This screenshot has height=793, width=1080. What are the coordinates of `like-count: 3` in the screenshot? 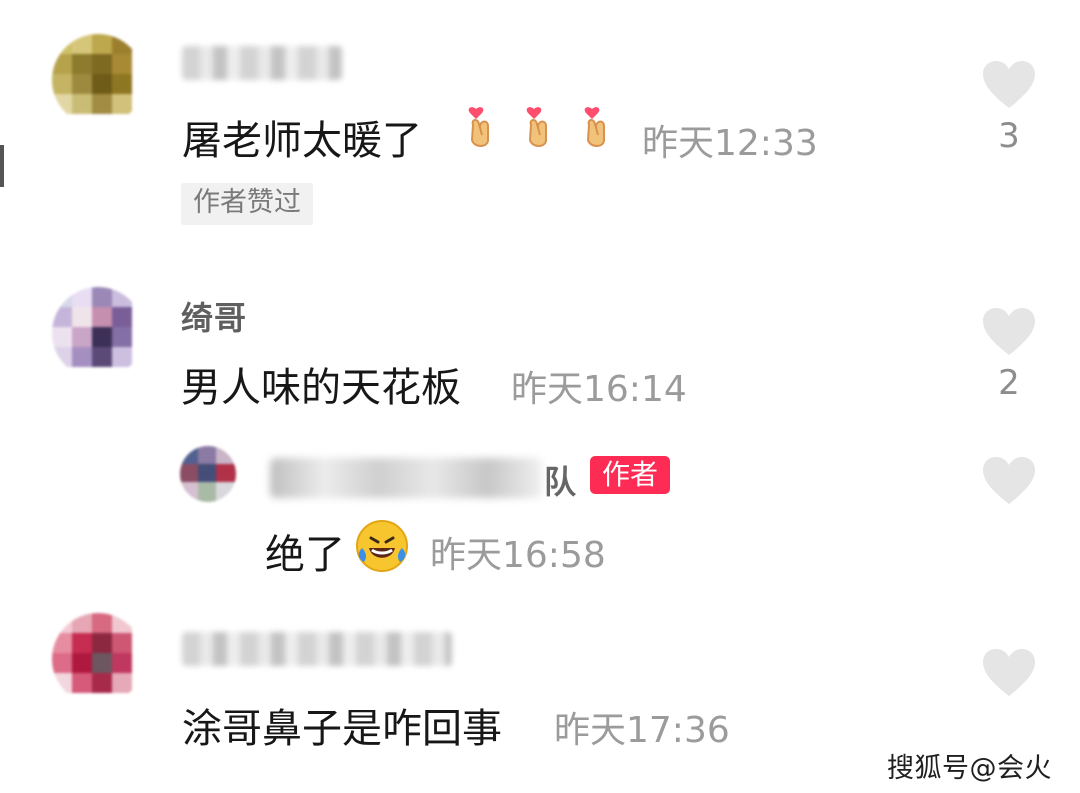 It's located at (1009, 136).